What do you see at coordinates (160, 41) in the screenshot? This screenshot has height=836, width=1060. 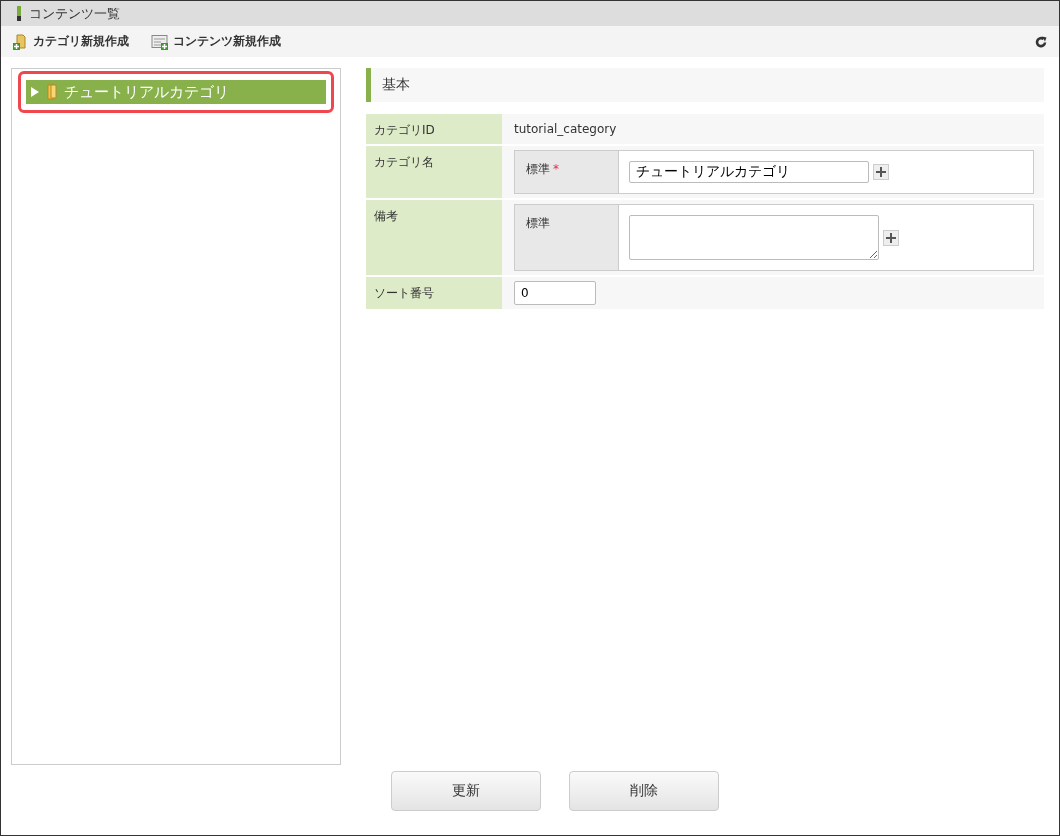 I see `document-add-icon` at bounding box center [160, 41].